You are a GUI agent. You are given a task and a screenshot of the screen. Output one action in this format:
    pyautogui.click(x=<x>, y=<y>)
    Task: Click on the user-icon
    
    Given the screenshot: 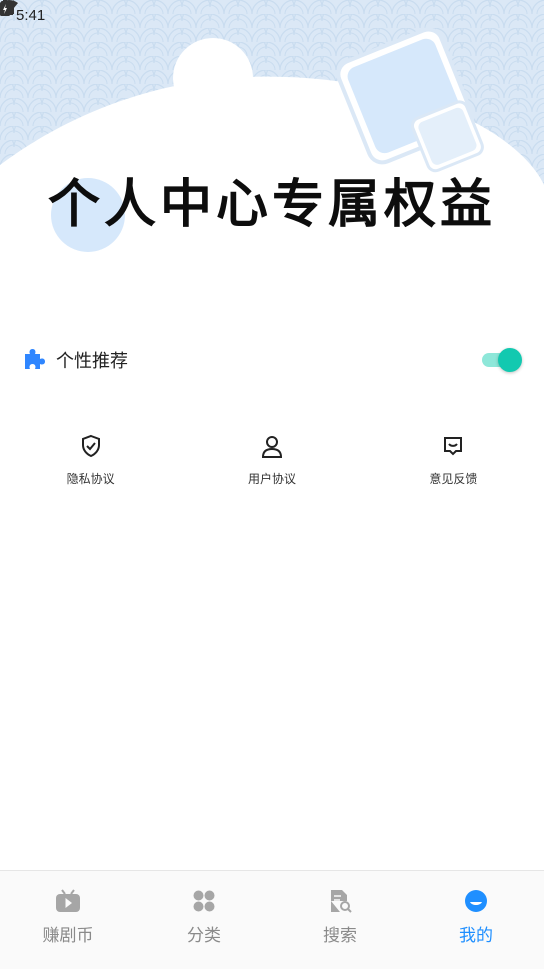 What is the action you would take?
    pyautogui.click(x=272, y=448)
    